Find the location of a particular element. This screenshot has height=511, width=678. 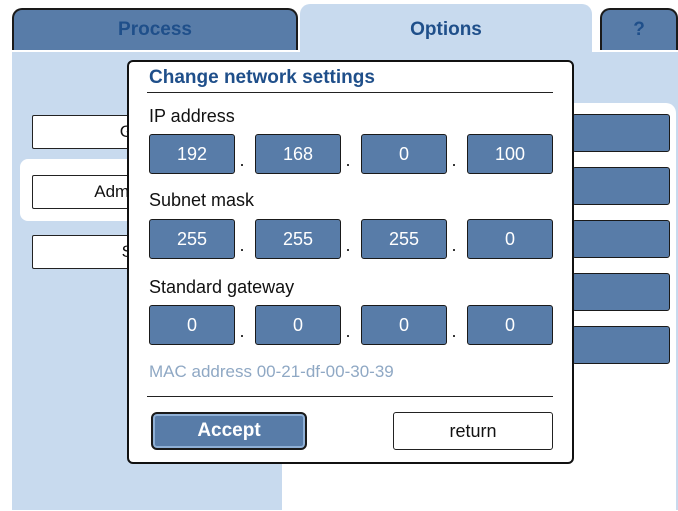

menu-button-s: S is located at coordinates (87, 252).